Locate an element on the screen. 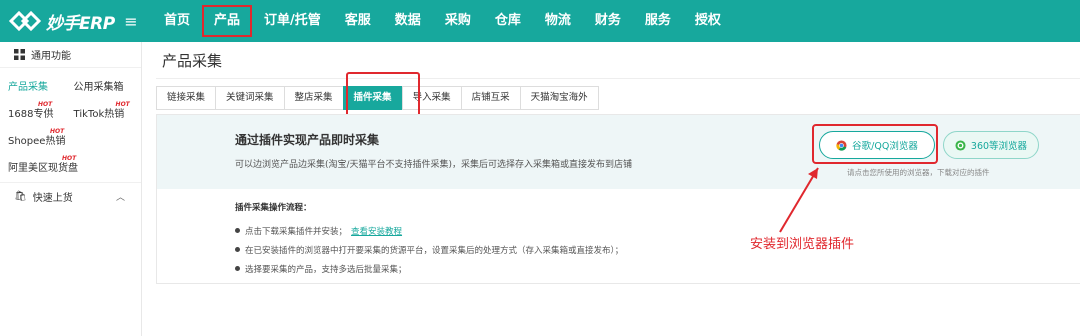 The image size is (1080, 336). install-tutorial-link: 查看安装教程 is located at coordinates (376, 231).